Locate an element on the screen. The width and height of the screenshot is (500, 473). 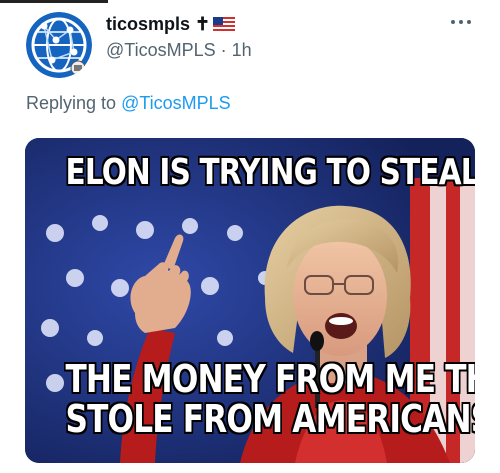
display-name: ticosmpls ✝ is located at coordinates (171, 24).